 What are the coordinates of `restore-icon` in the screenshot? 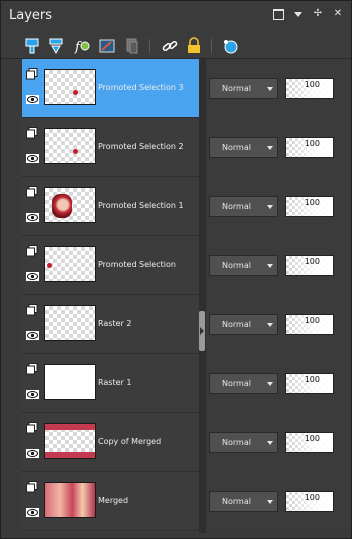 It's located at (278, 14).